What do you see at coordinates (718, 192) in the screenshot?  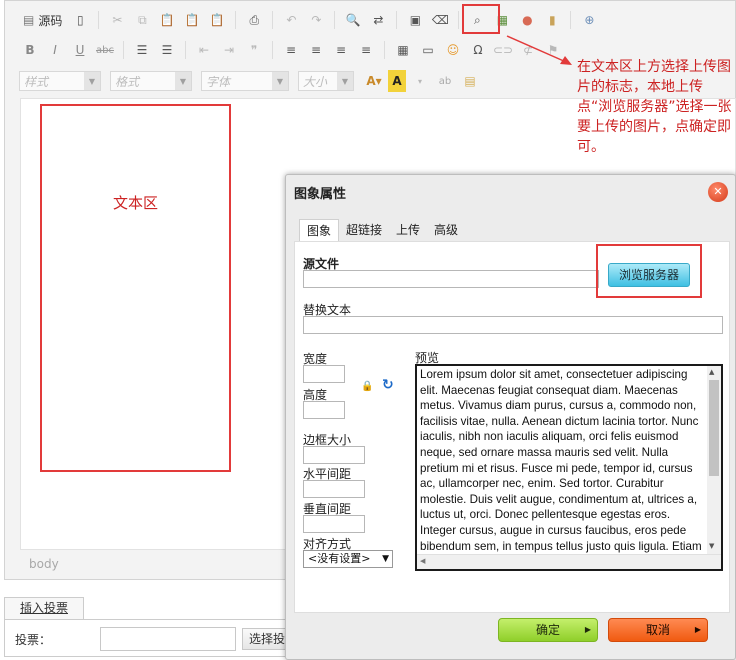 I see `close-icon: ✕` at bounding box center [718, 192].